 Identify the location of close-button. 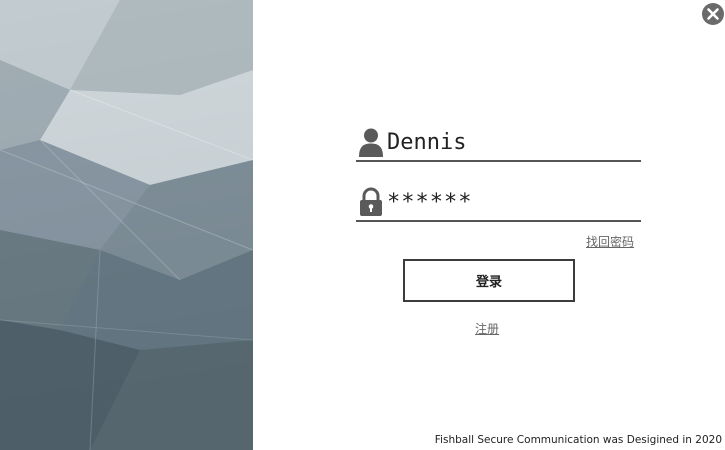
(713, 14).